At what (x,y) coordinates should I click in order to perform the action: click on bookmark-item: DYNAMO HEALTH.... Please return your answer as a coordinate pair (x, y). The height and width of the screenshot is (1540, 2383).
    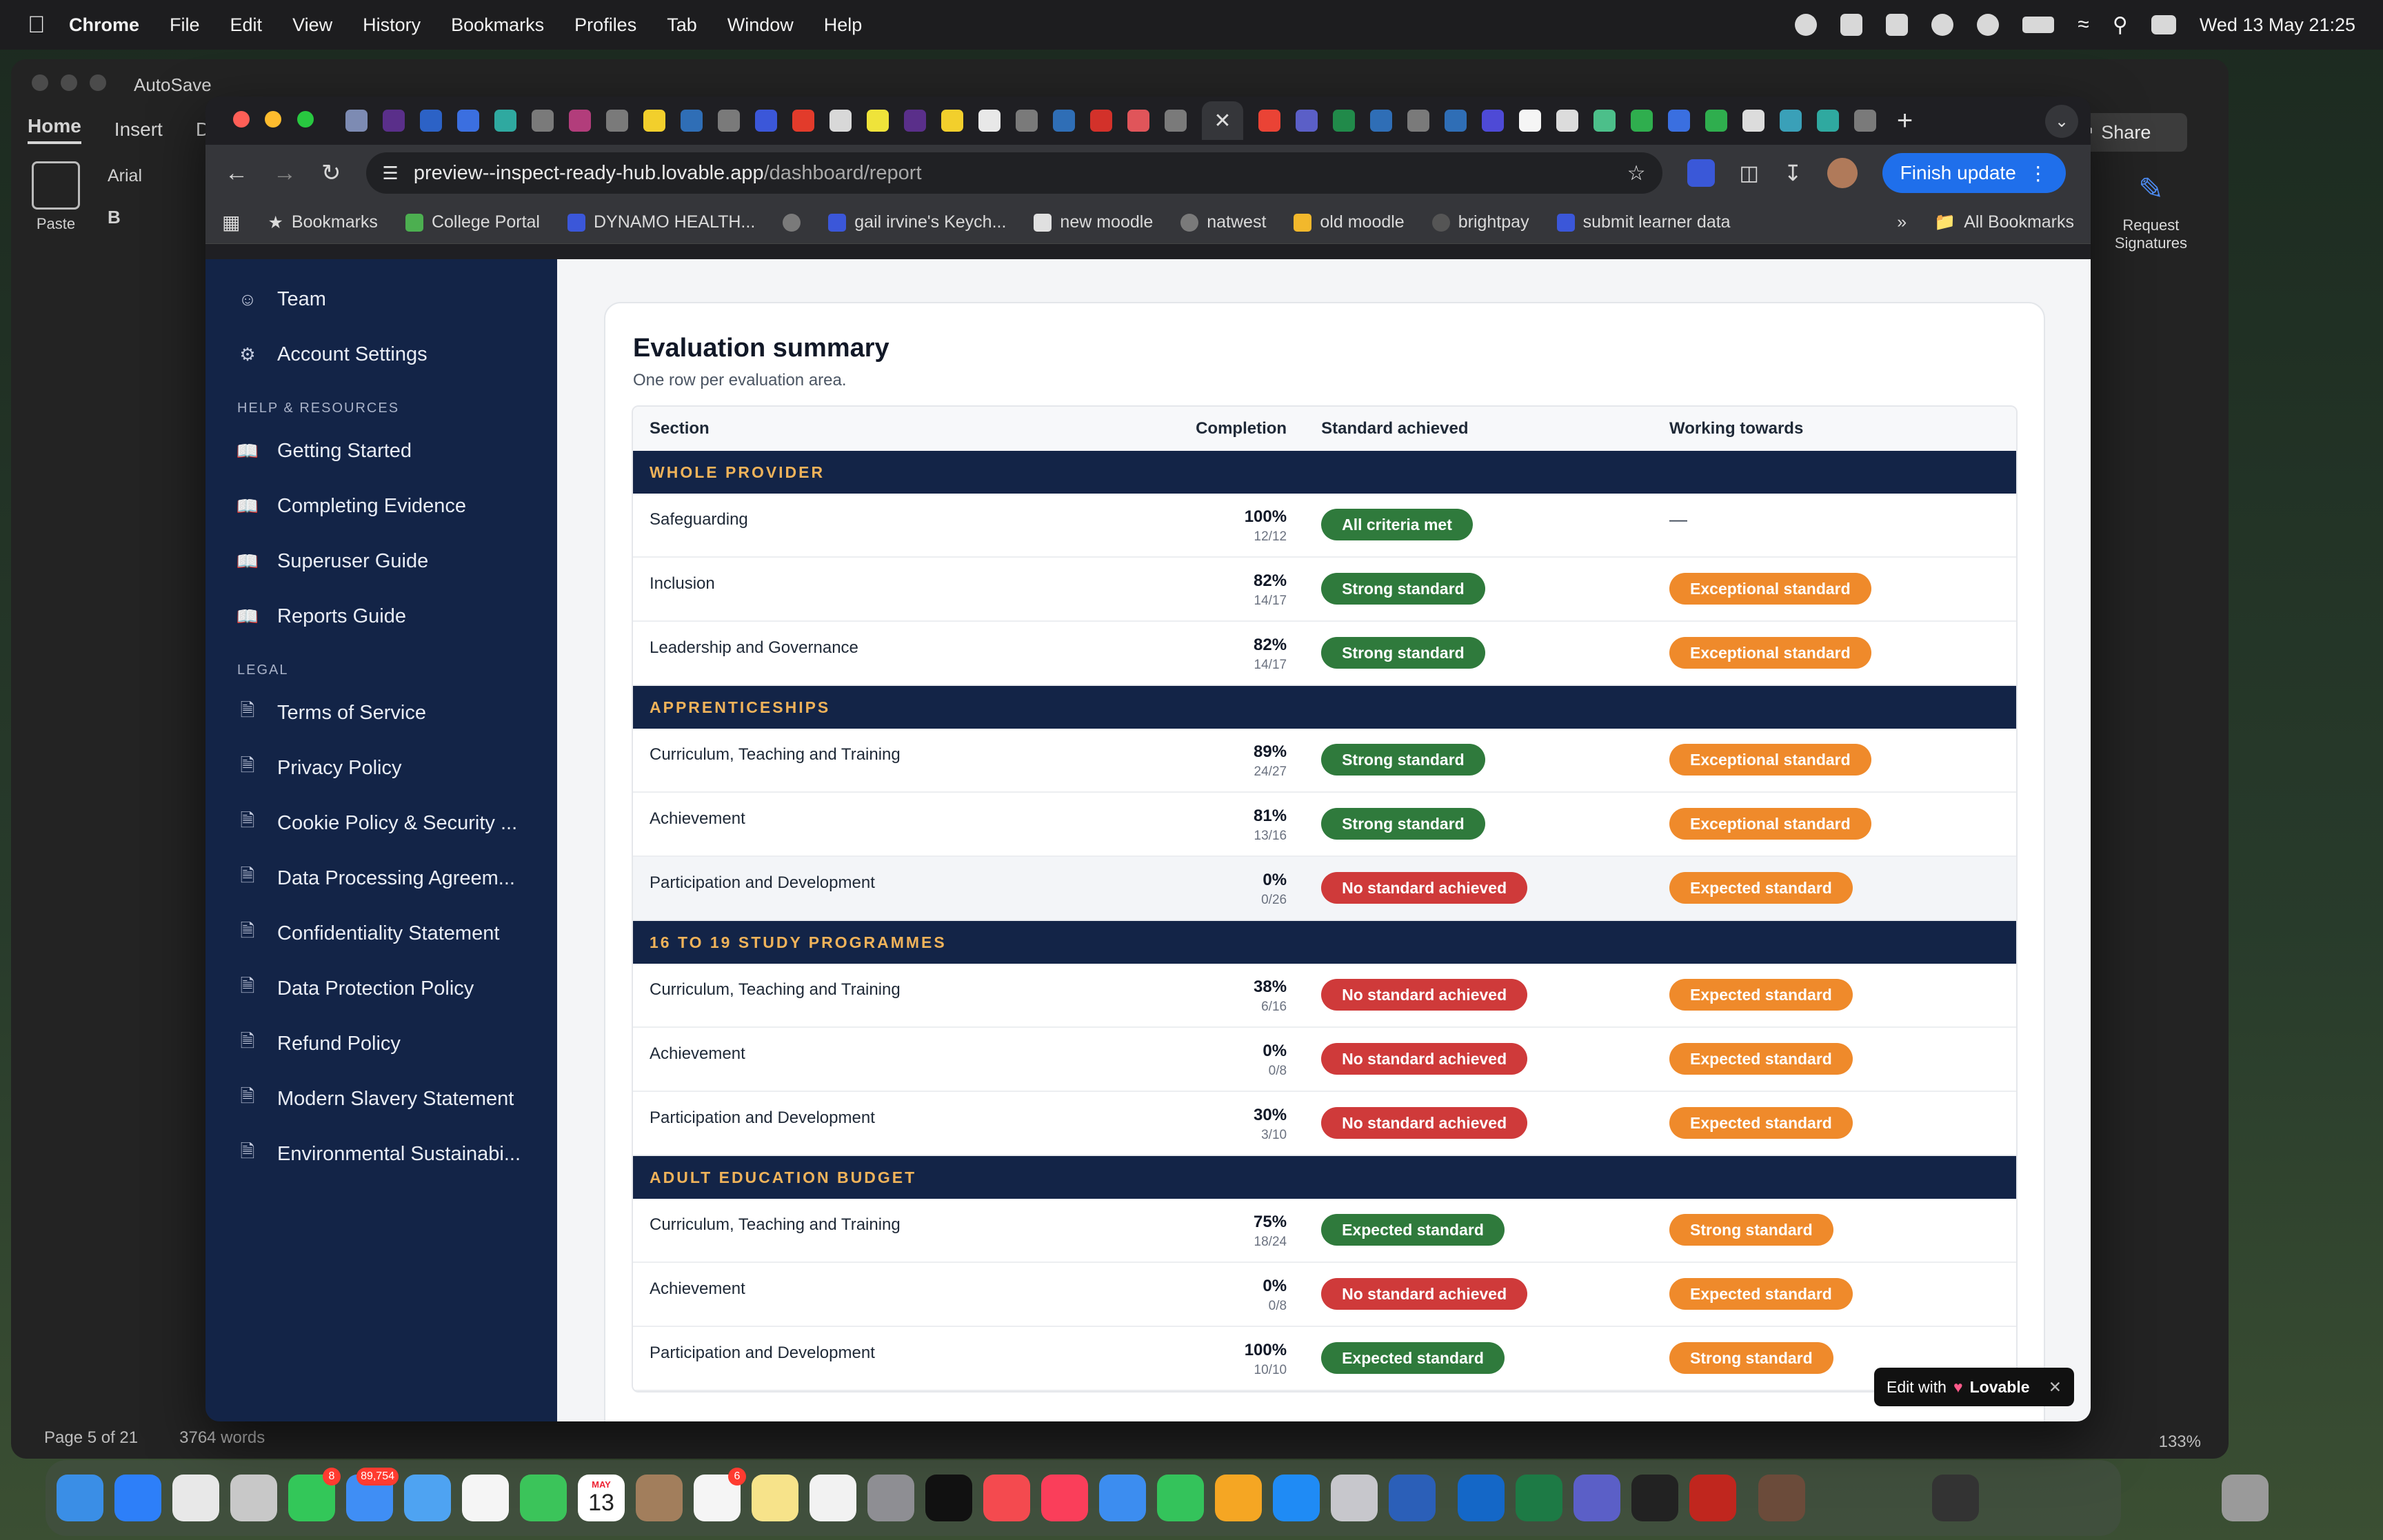
    Looking at the image, I should click on (661, 222).